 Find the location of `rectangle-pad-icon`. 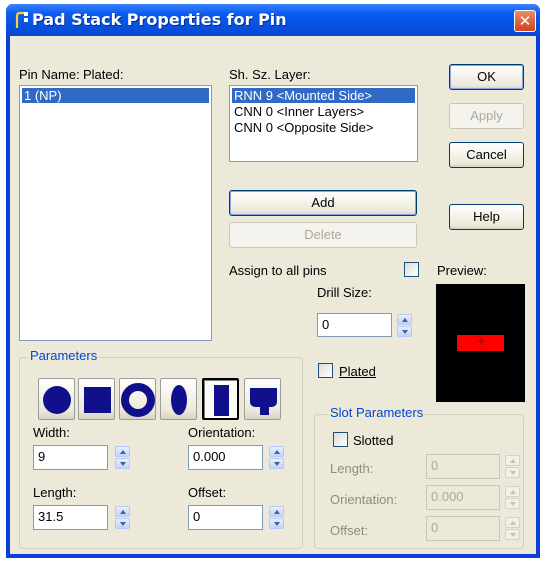

rectangle-pad-icon is located at coordinates (220, 399).